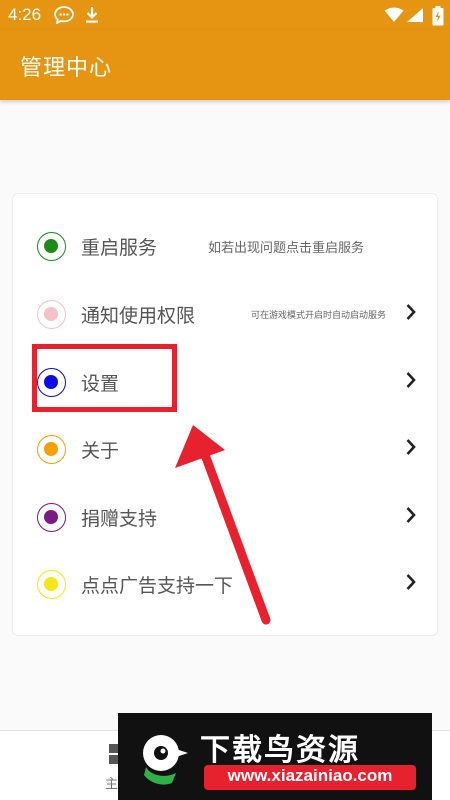  What do you see at coordinates (66, 68) in the screenshot?
I see `page-title: 管理中心` at bounding box center [66, 68].